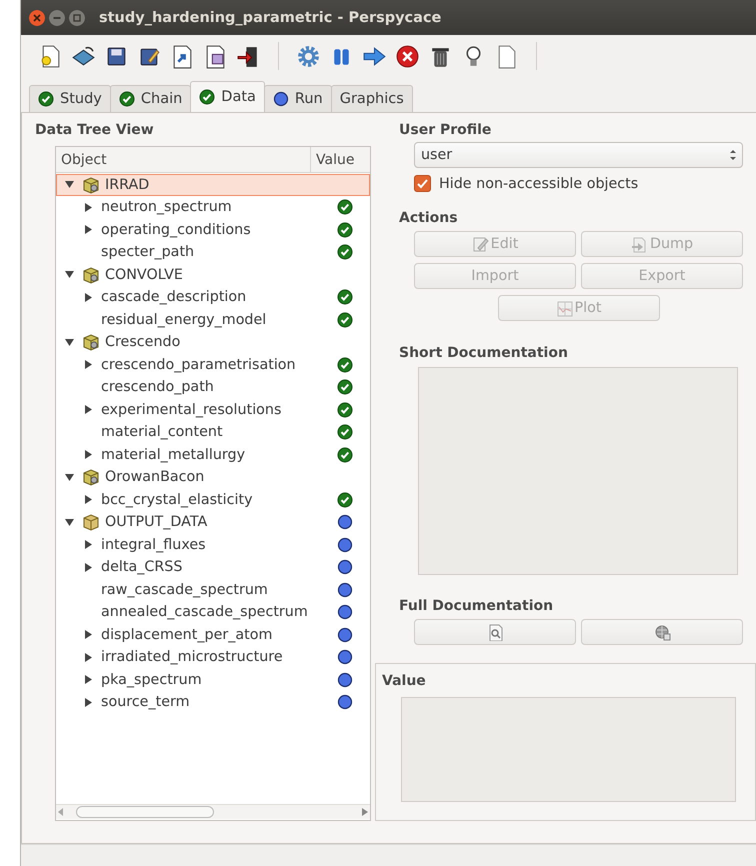 This screenshot has height=866, width=756. Describe the element at coordinates (495, 632) in the screenshot. I see `magnifier-page-icon` at that location.